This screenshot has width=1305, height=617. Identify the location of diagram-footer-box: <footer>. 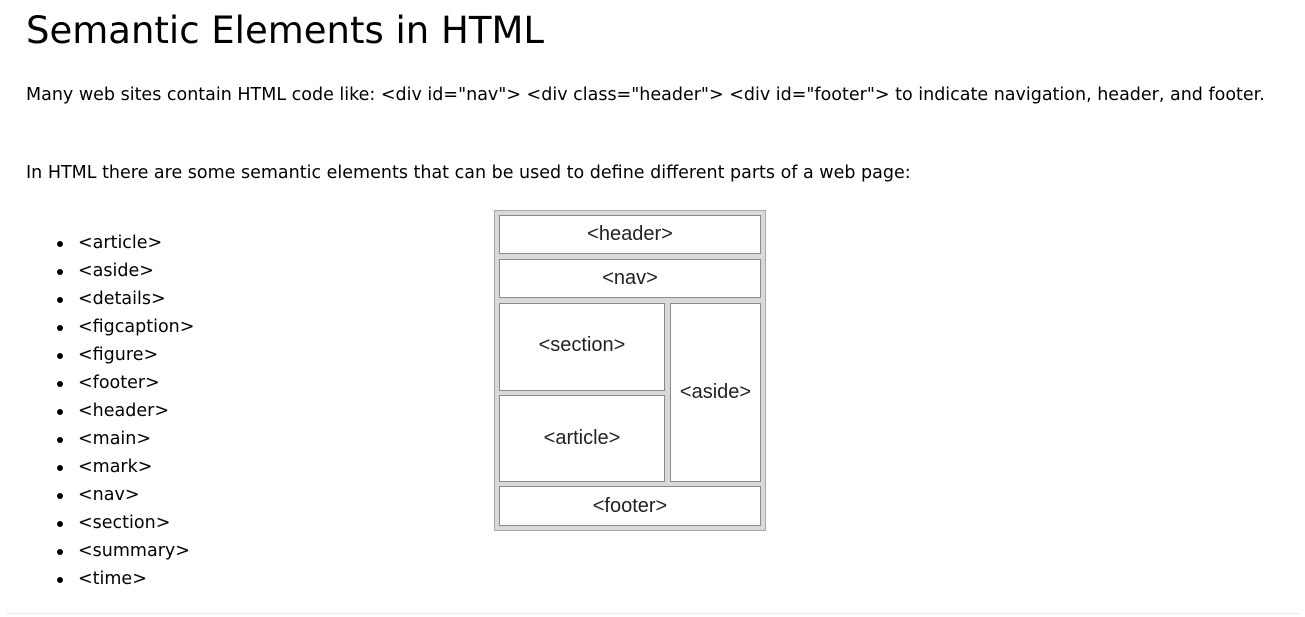
(630, 506).